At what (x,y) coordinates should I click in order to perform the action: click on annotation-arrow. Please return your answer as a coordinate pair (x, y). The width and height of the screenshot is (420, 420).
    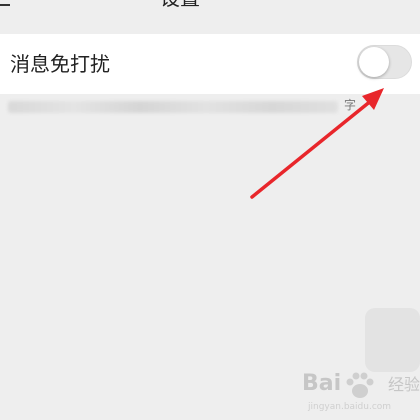
    Looking at the image, I should click on (317, 143).